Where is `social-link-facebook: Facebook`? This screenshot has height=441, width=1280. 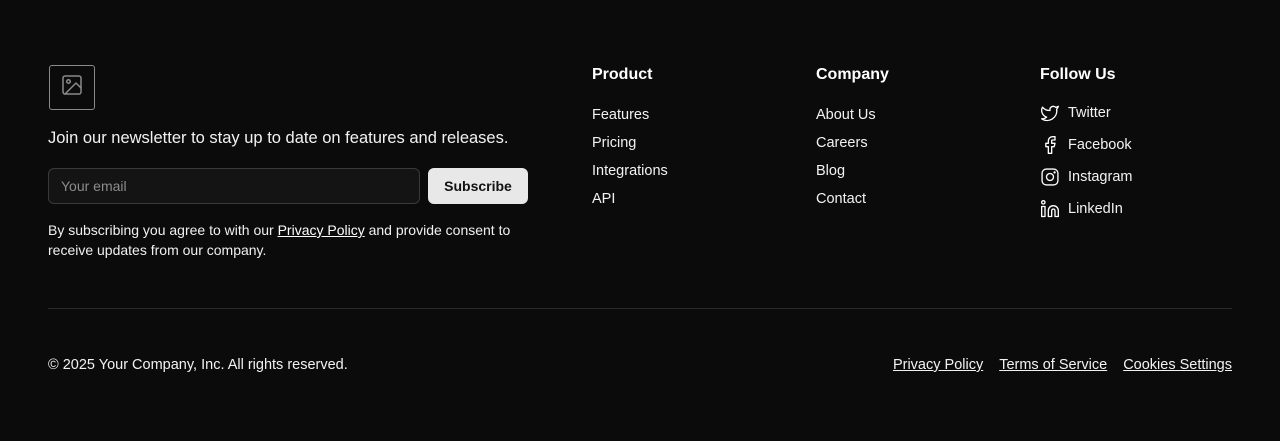
social-link-facebook: Facebook is located at coordinates (1086, 145).